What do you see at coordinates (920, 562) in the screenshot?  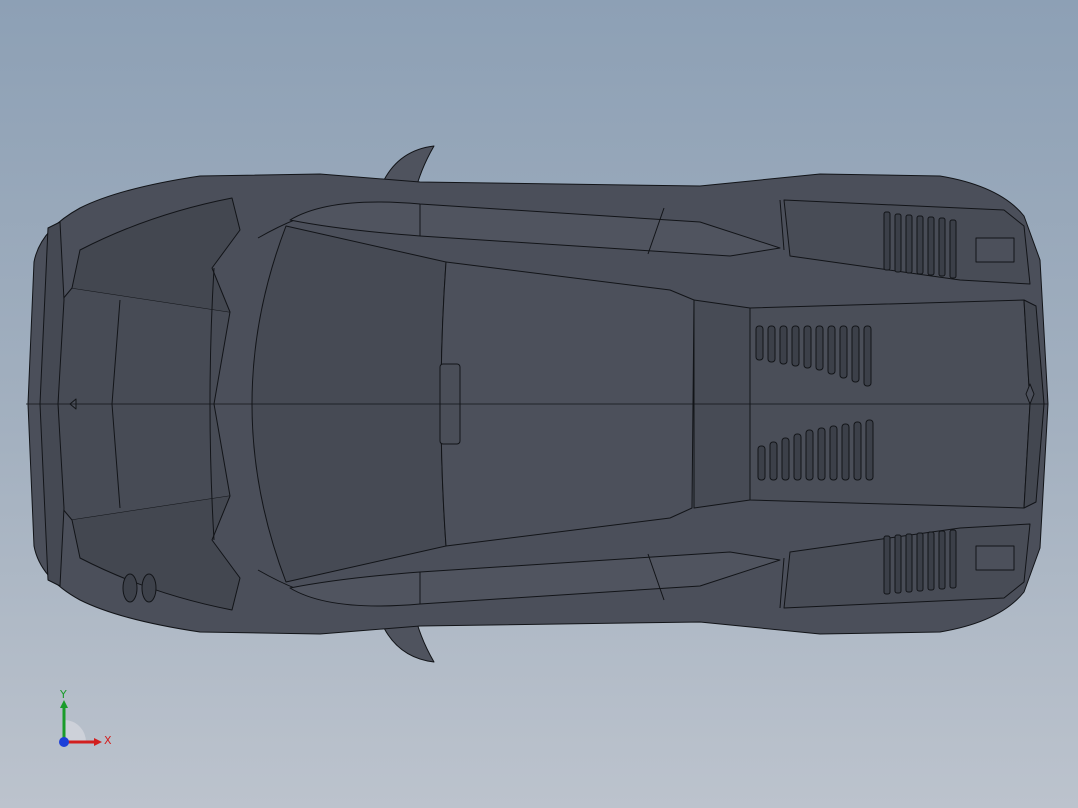 I see `right-rear-vents` at bounding box center [920, 562].